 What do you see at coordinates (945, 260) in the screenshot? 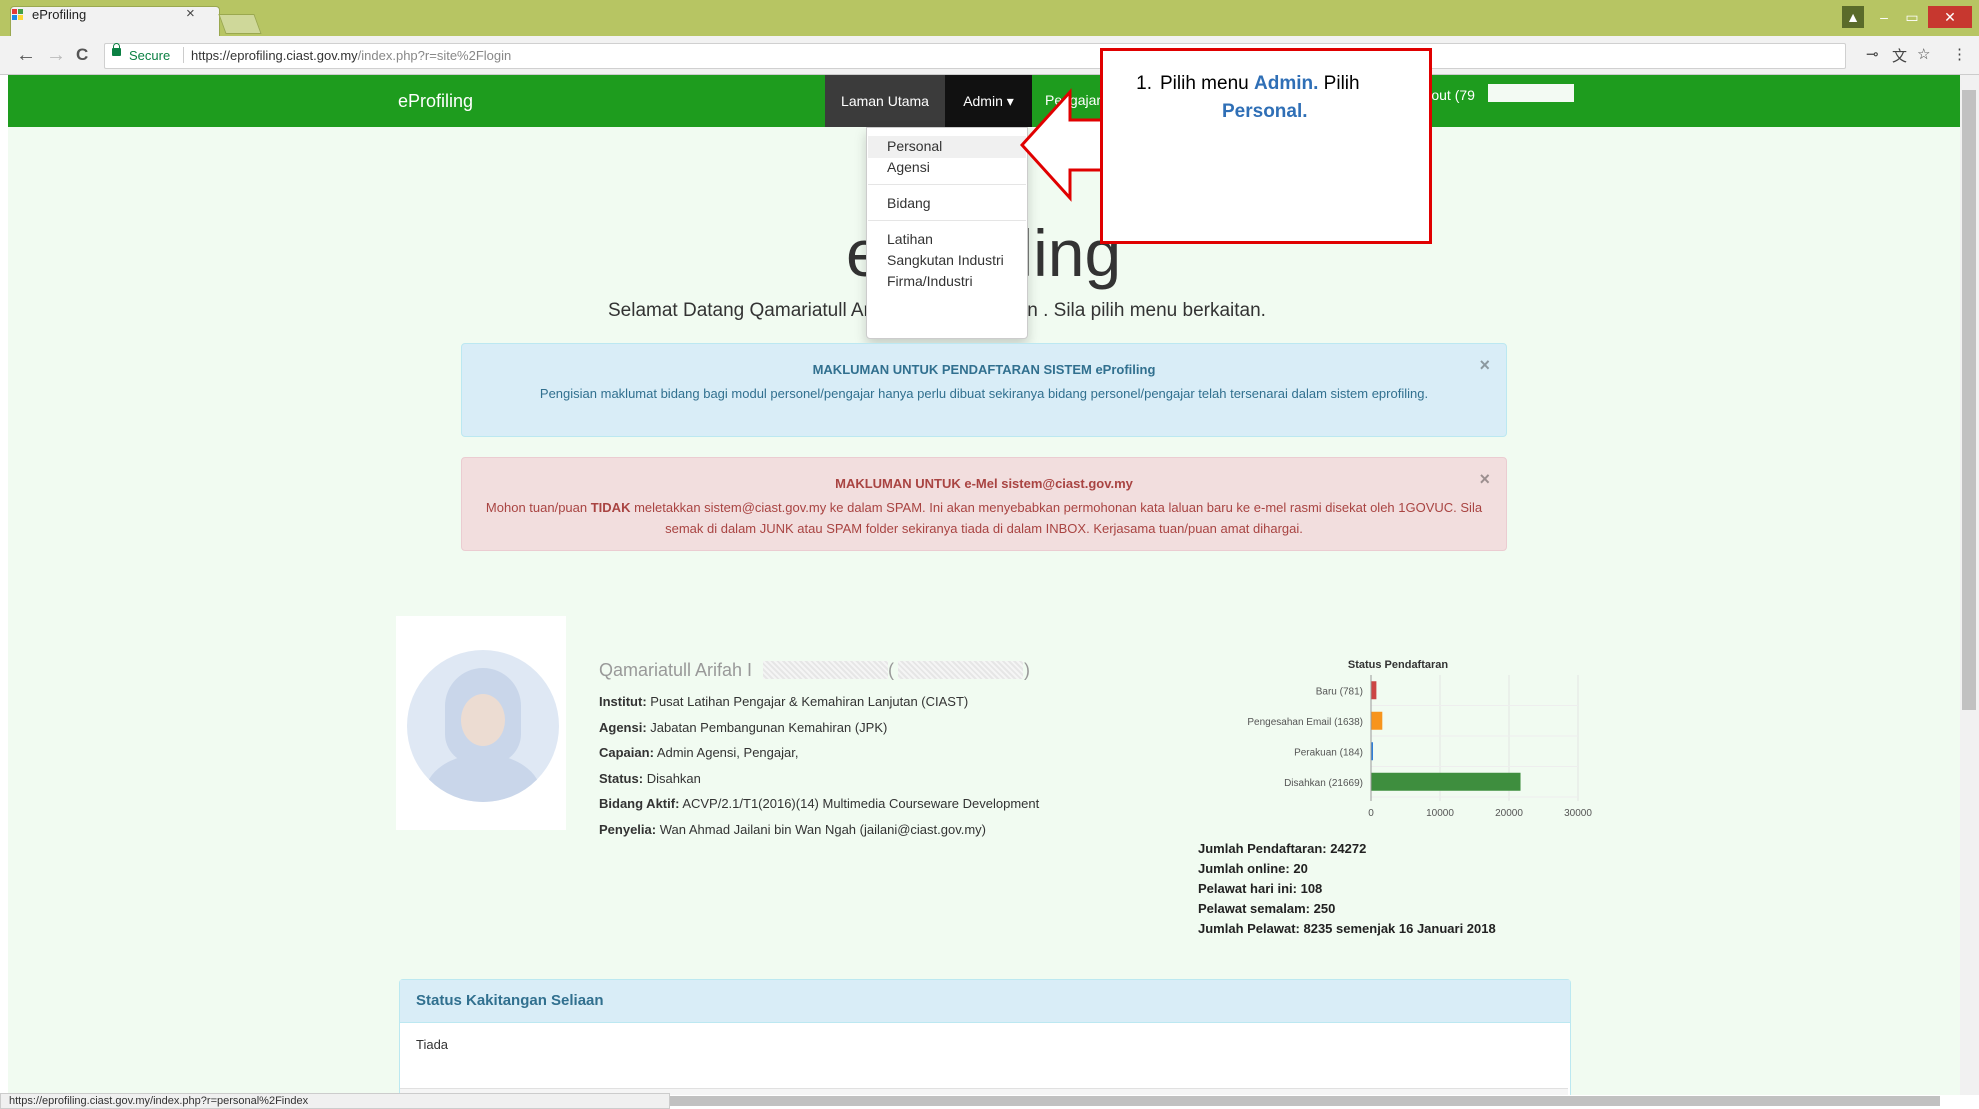
I see `menu-item-sangkutan-industri: Sangkutan Industri` at bounding box center [945, 260].